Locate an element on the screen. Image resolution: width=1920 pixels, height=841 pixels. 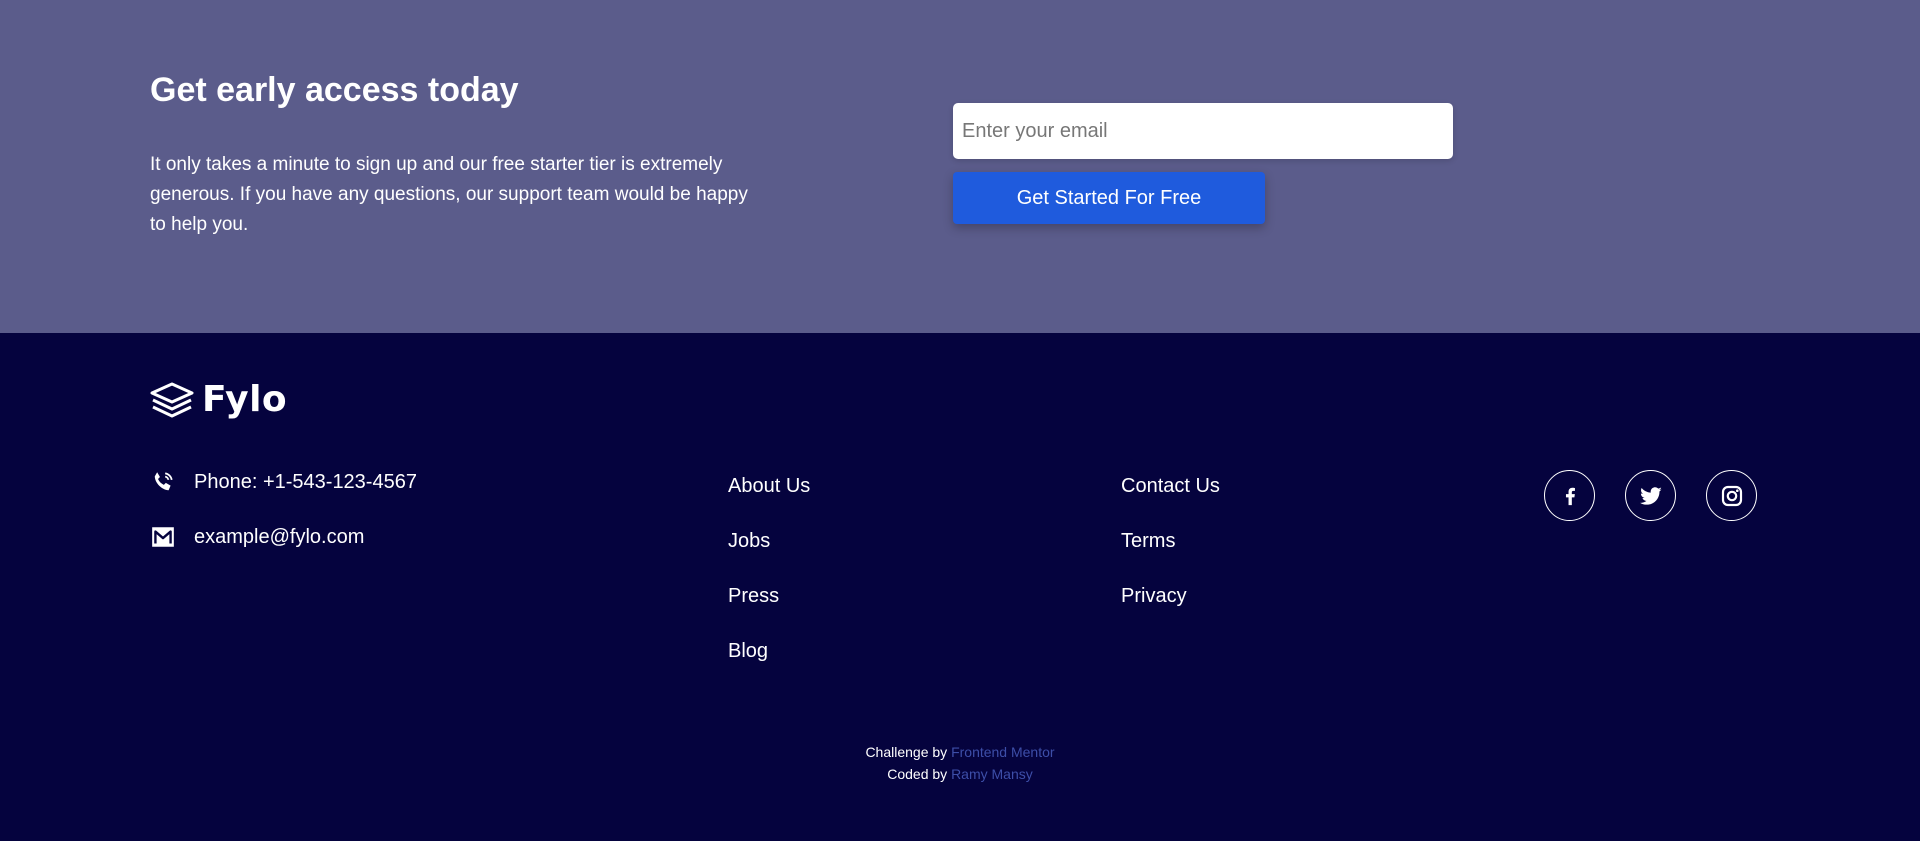
early-access-title: Get early access today is located at coordinates (334, 90).